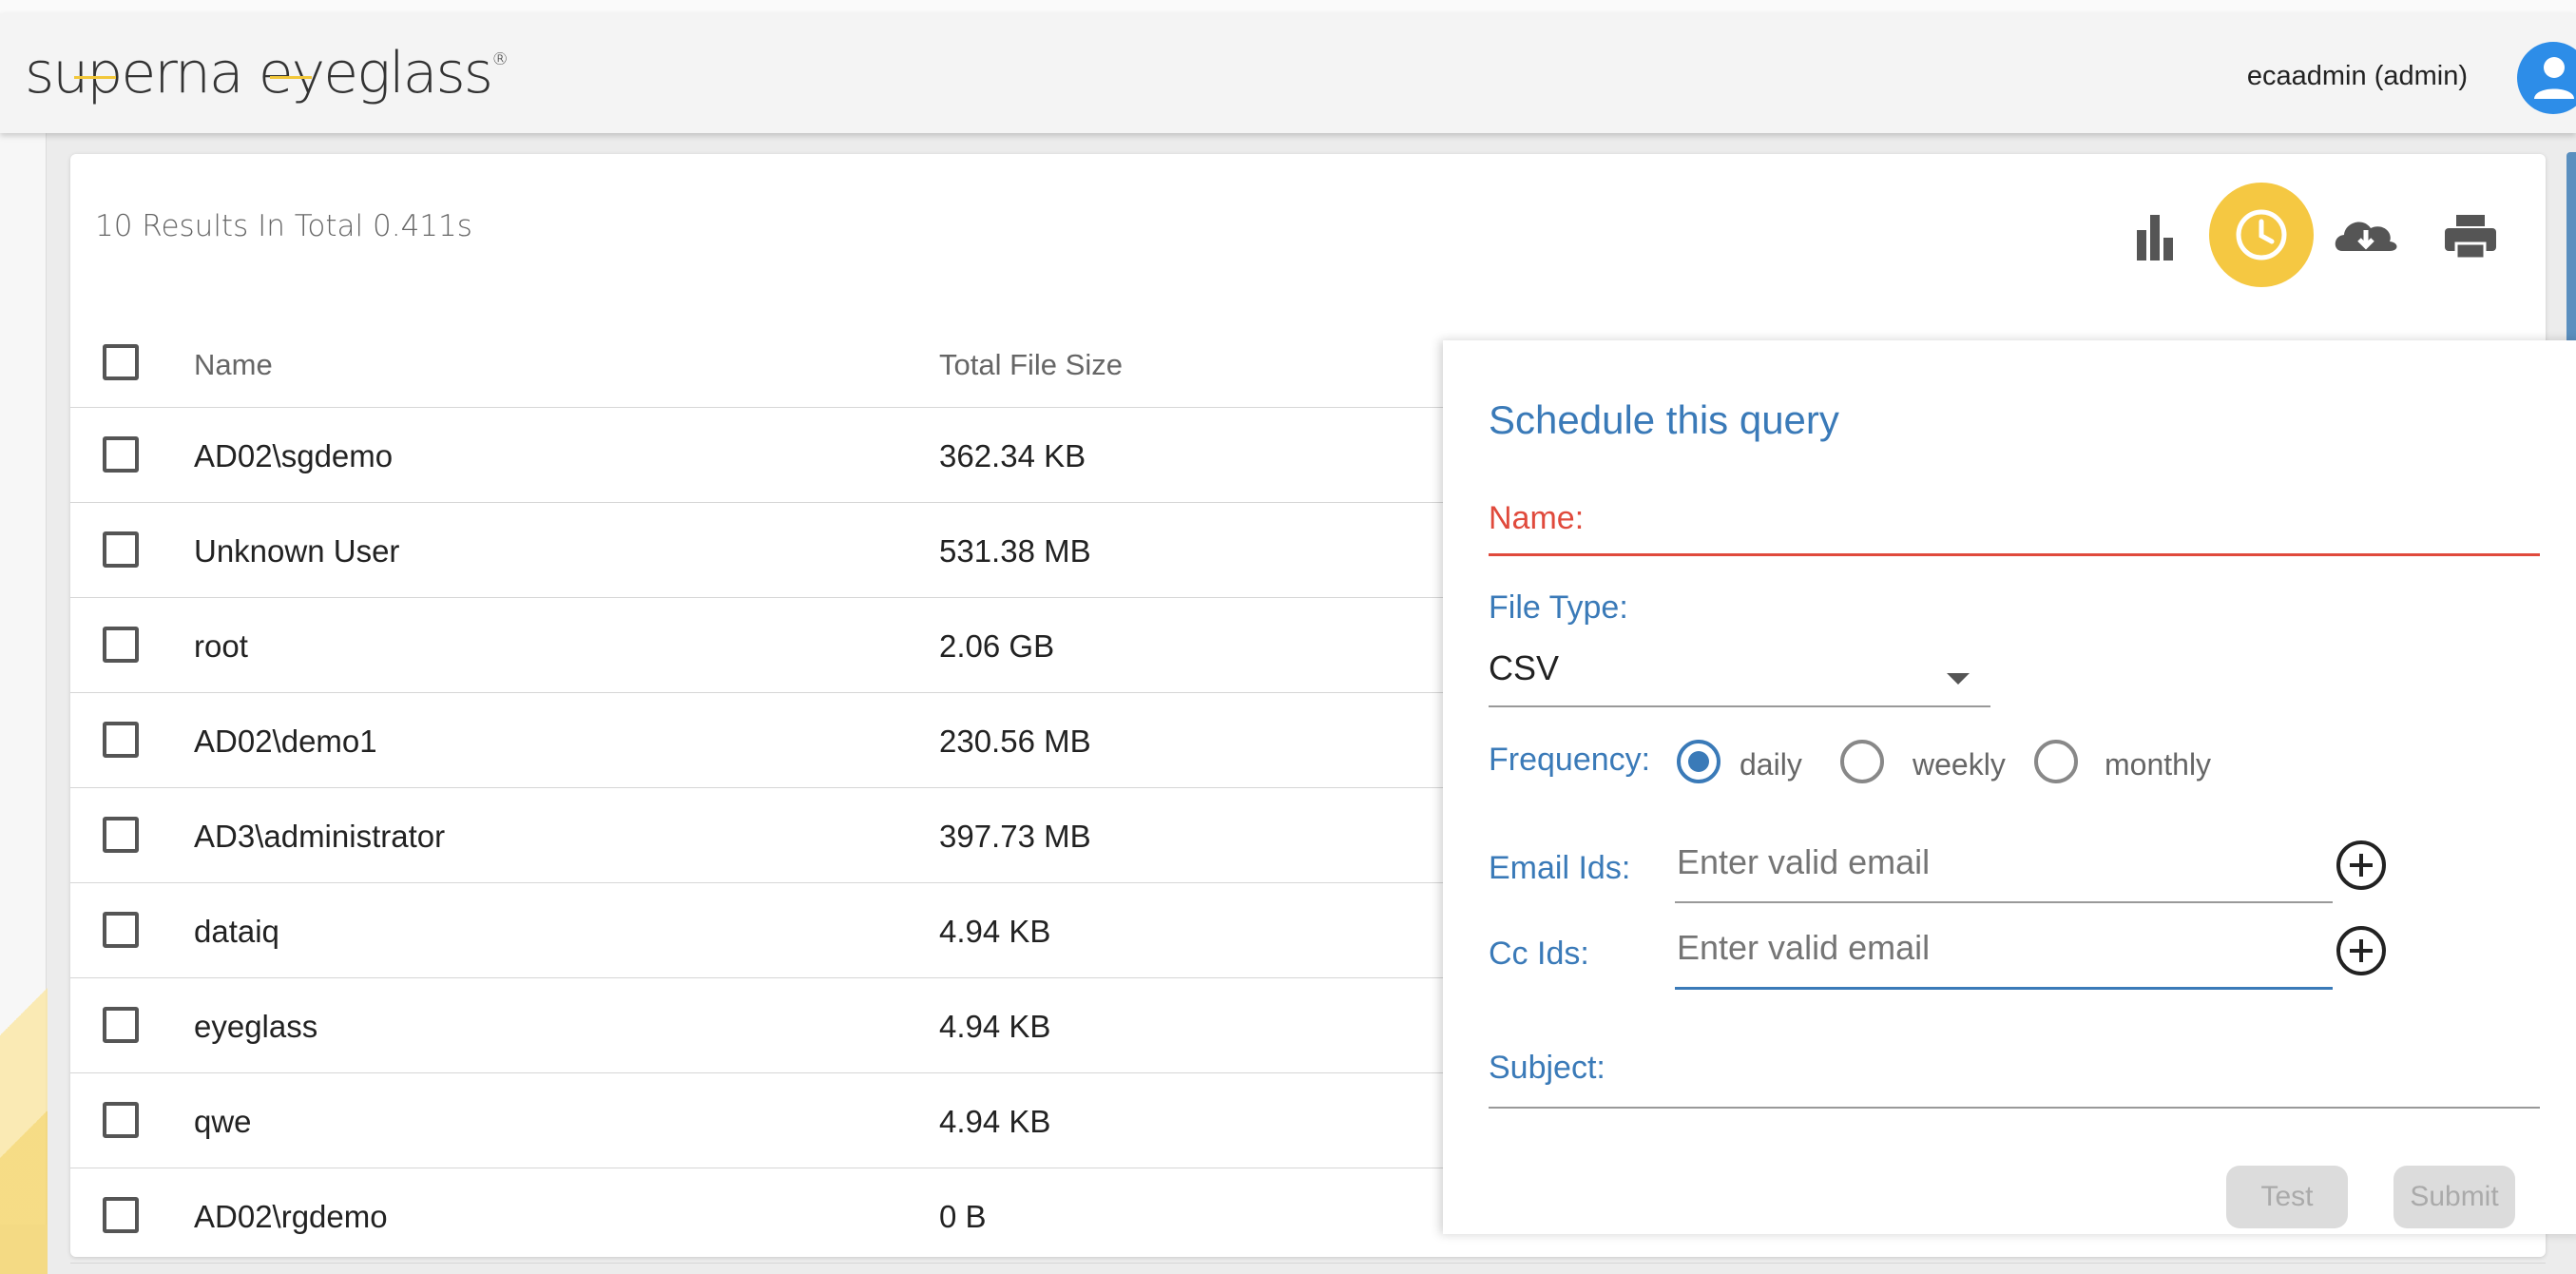  I want to click on select-all-checkbox, so click(121, 362).